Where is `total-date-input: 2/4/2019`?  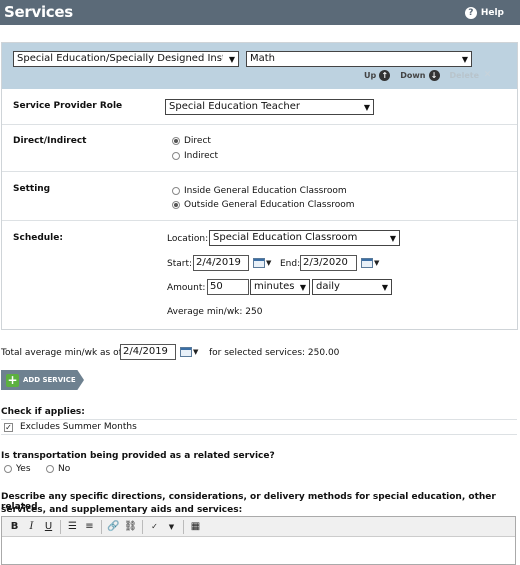
total-date-input: 2/4/2019 is located at coordinates (148, 352).